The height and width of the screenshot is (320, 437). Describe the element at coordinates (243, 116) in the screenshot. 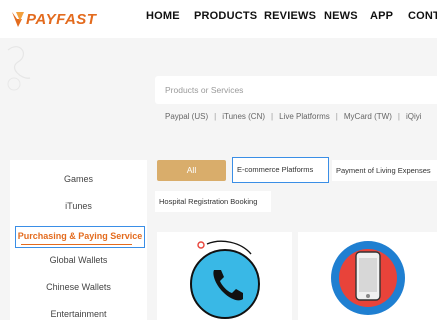

I see `quick-link-itunes: iTunes (CN)` at that location.